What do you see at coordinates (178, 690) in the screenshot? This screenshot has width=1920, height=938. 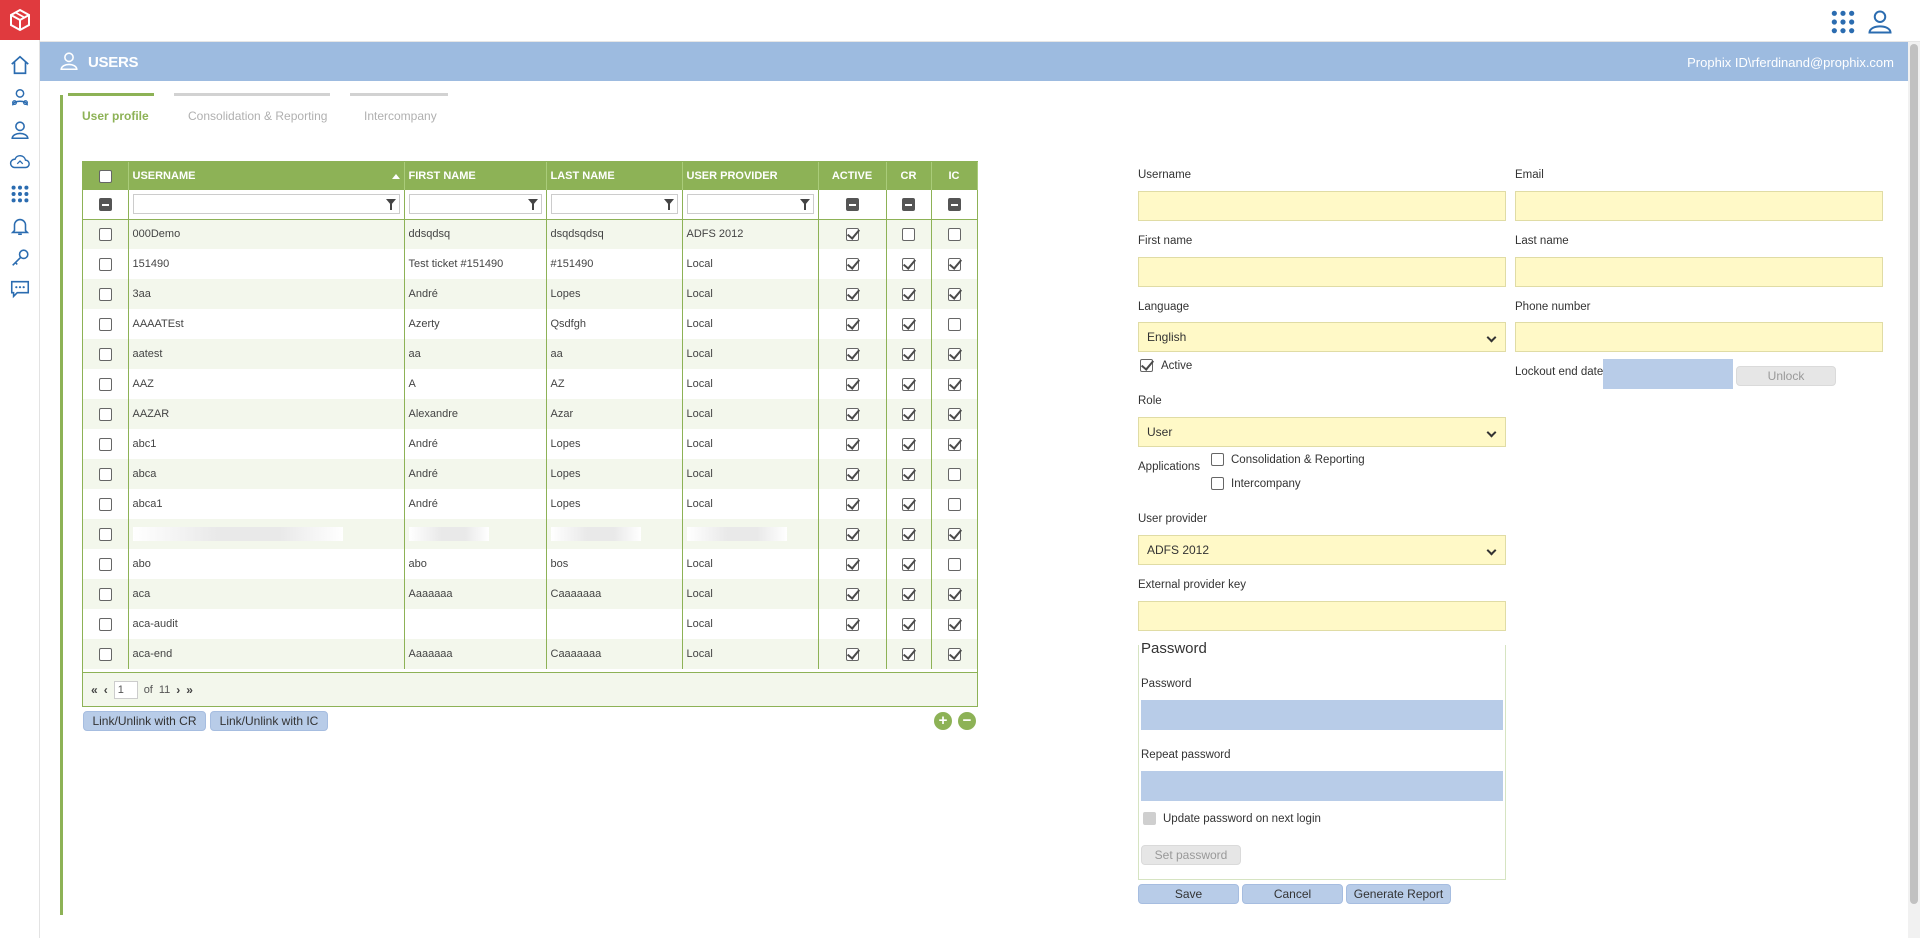 I see `next-page-button: ›` at bounding box center [178, 690].